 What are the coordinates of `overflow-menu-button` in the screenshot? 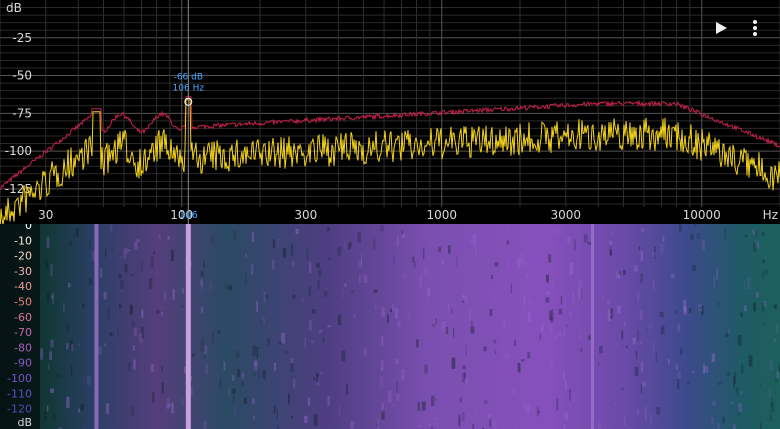 It's located at (755, 28).